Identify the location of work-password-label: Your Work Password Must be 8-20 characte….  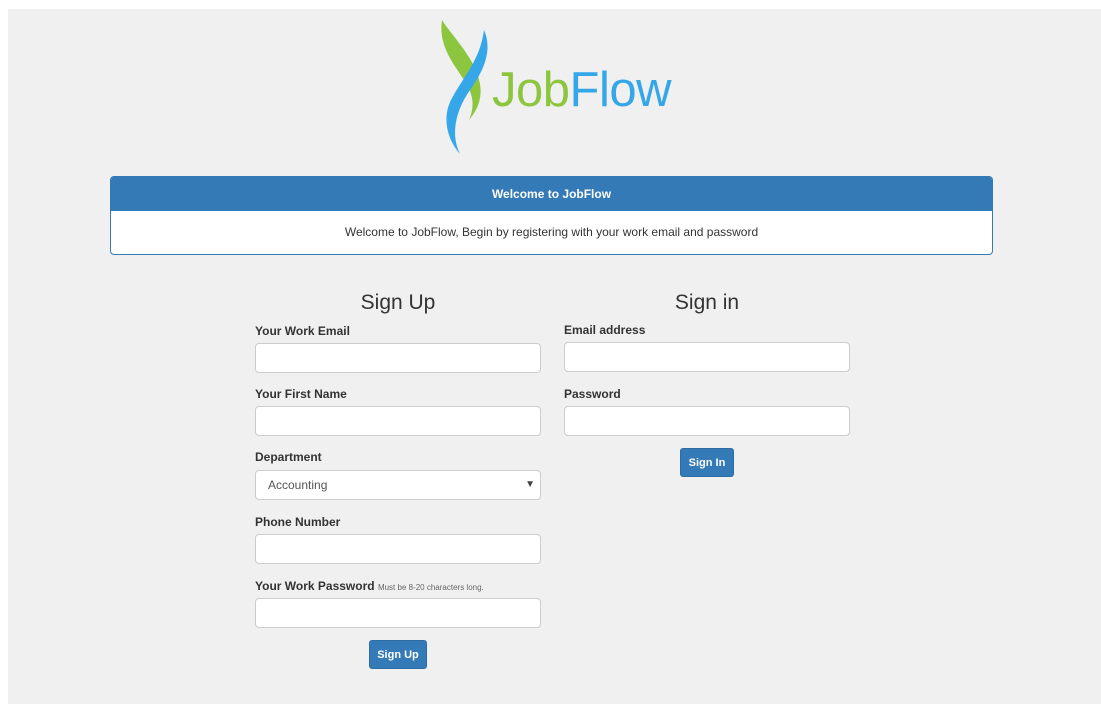
(369, 586).